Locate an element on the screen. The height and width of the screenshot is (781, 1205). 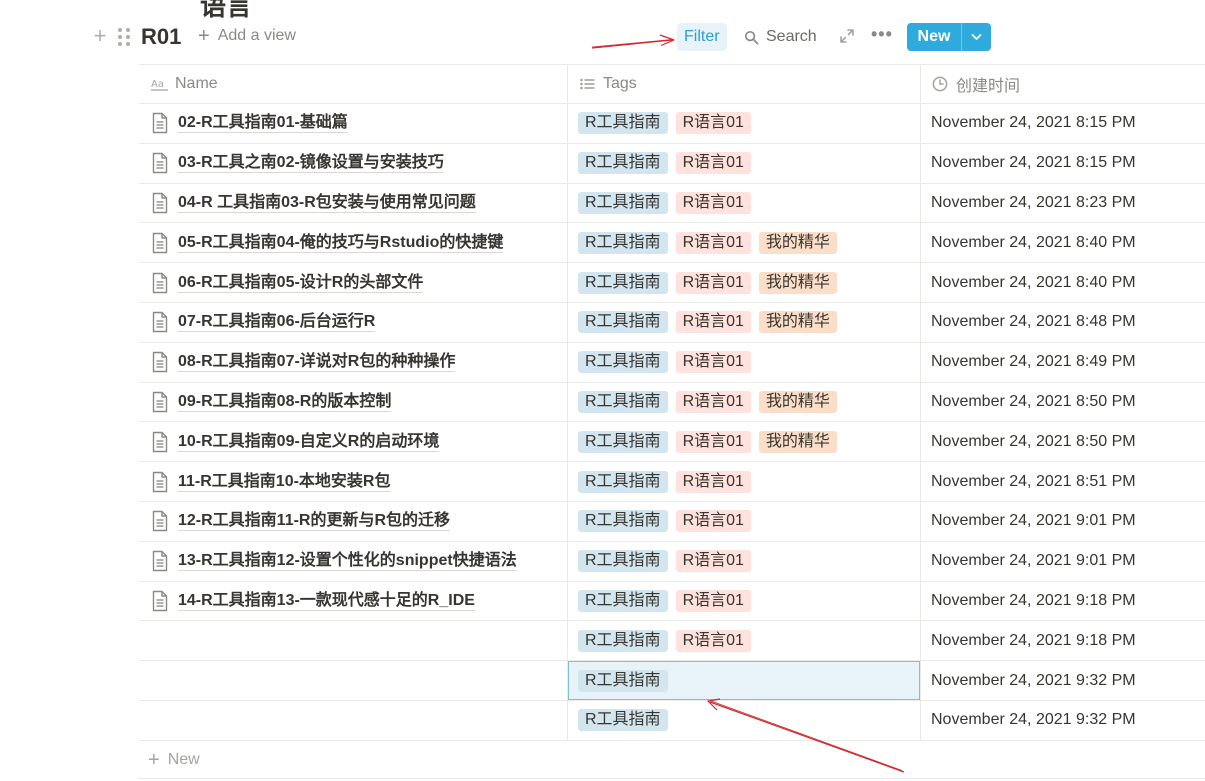
cell-tags: R工具指南 is located at coordinates (744, 720).